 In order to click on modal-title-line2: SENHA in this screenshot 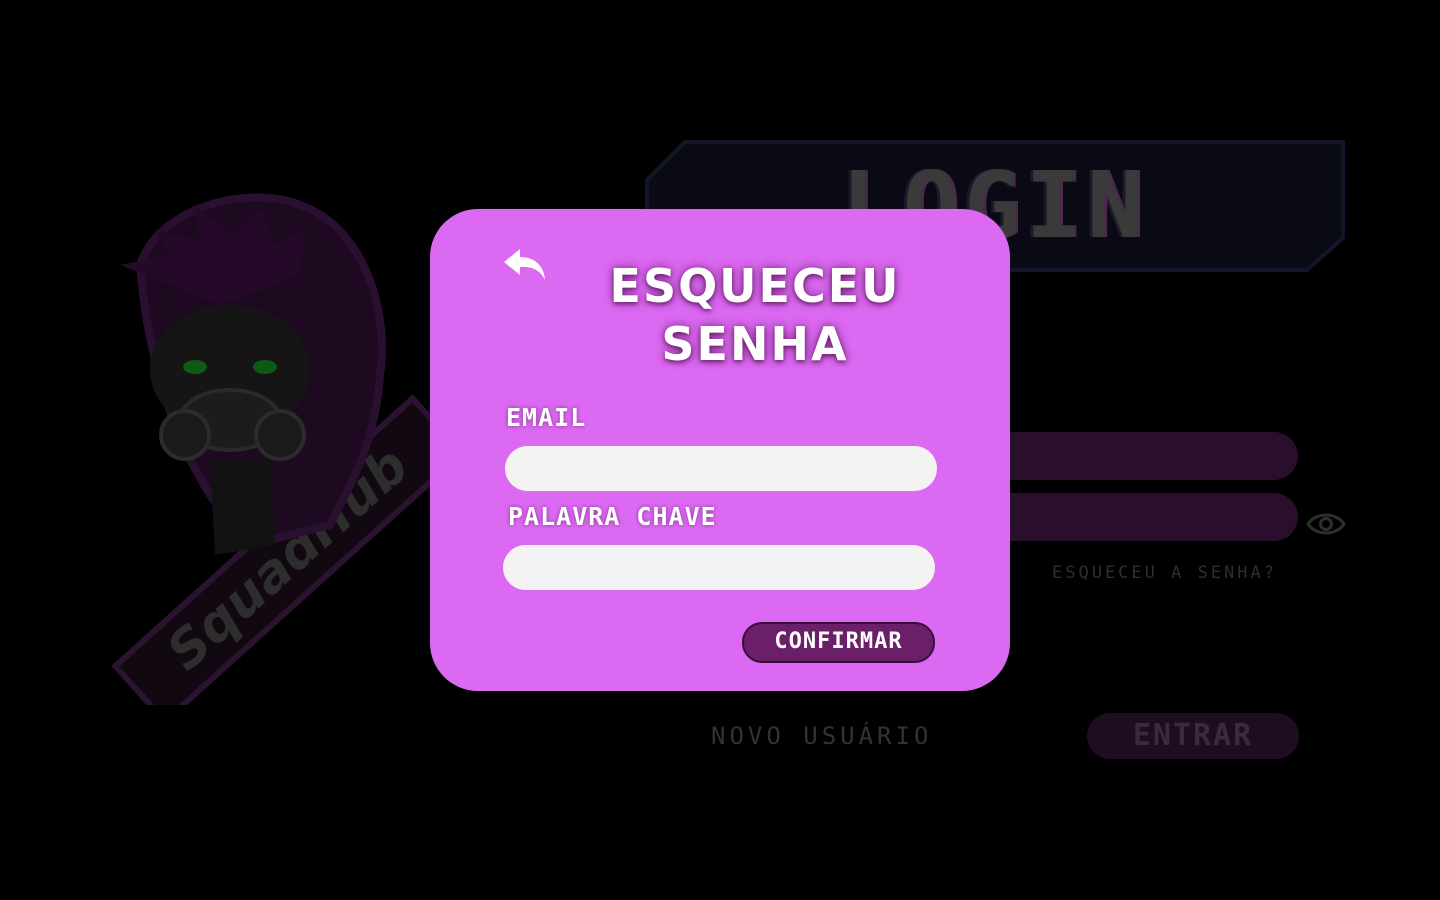, I will do `click(755, 344)`.